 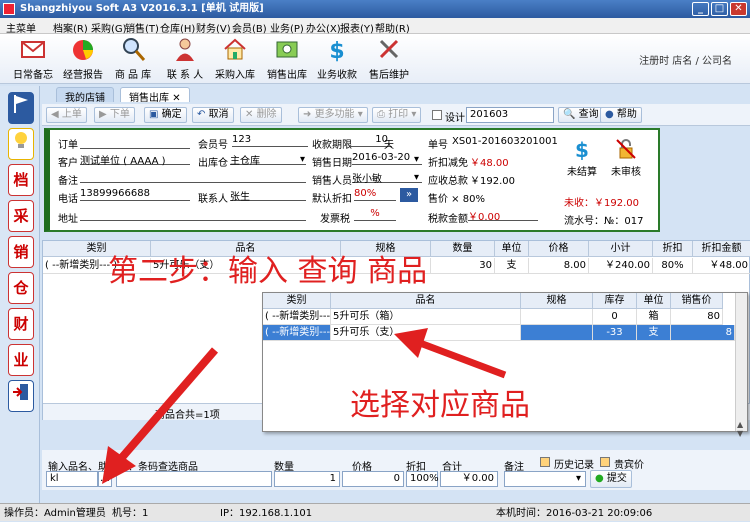 I want to click on close-window-button: ✕, so click(x=738, y=9).